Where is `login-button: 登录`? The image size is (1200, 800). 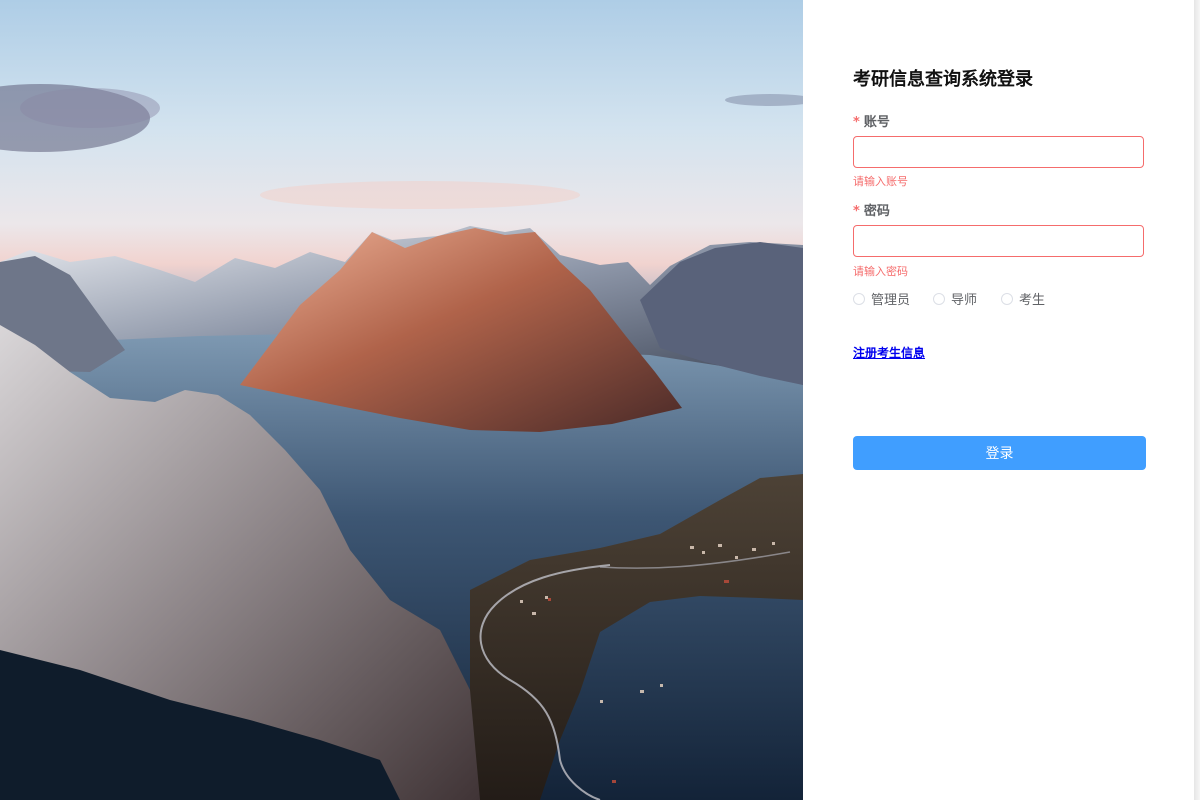
login-button: 登录 is located at coordinates (999, 453).